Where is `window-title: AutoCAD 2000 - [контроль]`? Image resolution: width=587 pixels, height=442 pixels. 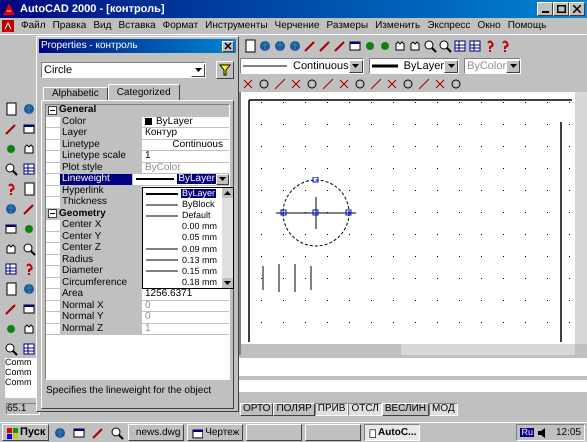 window-title: AutoCAD 2000 - [контроль] is located at coordinates (93, 9).